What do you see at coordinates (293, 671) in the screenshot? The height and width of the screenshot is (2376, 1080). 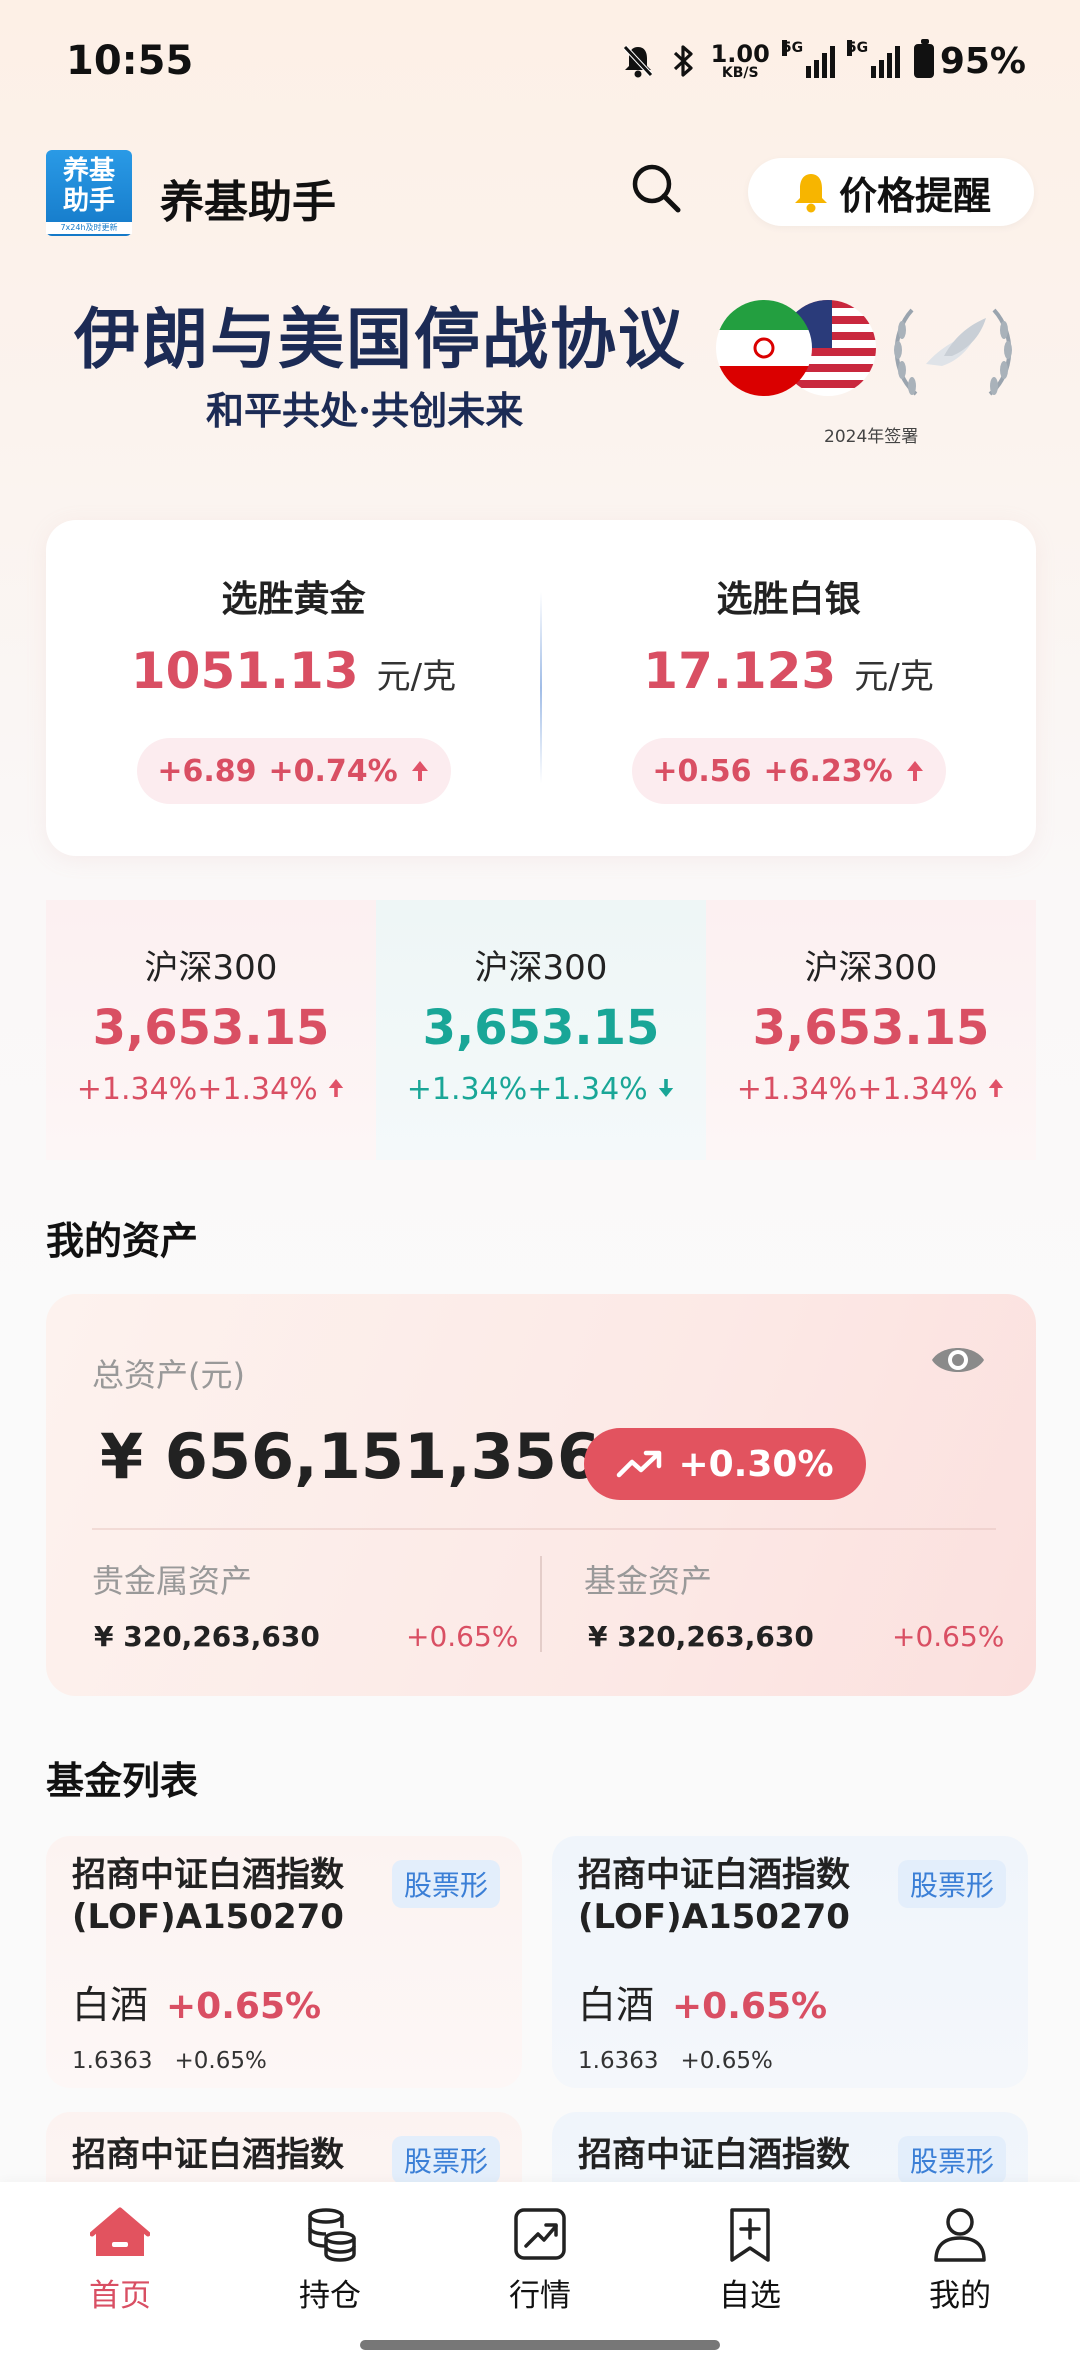 I see `metal-price: 1051.13 元/克` at bounding box center [293, 671].